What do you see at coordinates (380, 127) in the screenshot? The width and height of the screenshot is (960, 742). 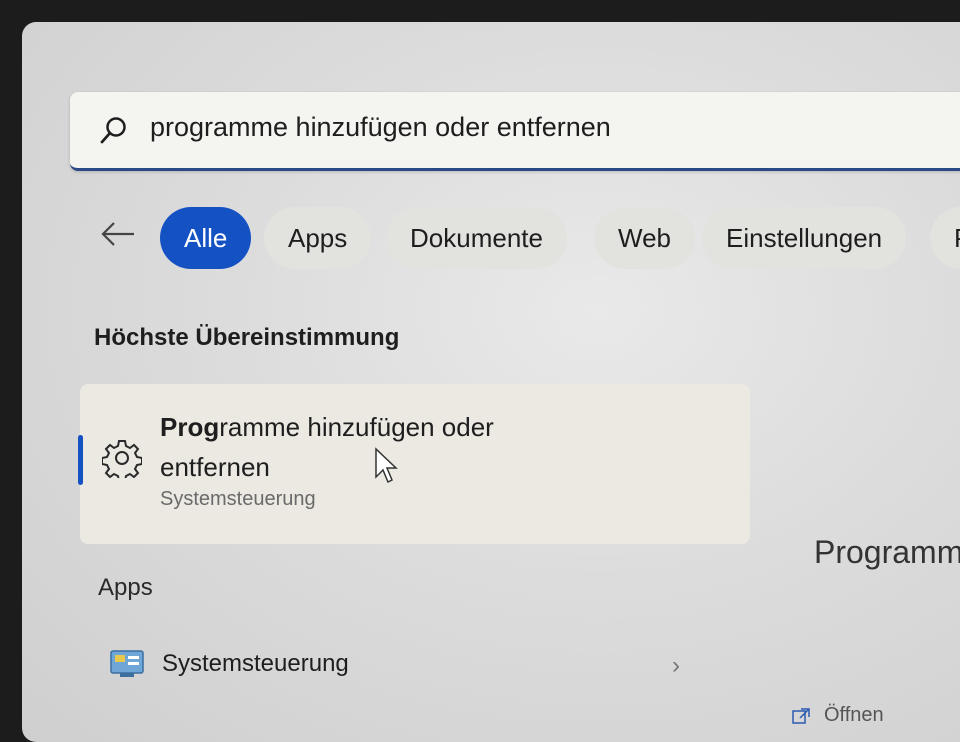 I see `search-query-text: programme hinzufügen oder entfernen` at bounding box center [380, 127].